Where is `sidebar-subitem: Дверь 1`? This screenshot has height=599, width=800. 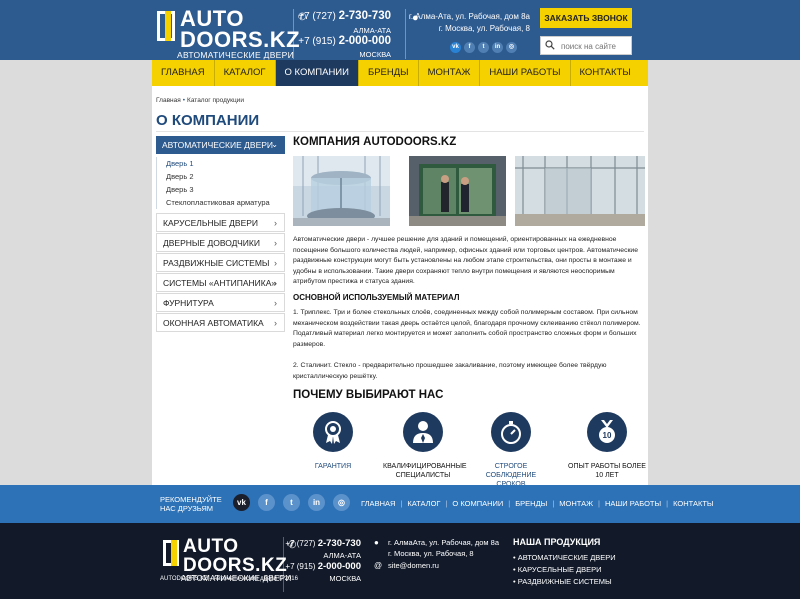
sidebar-subitem: Дверь 1 is located at coordinates (220, 163).